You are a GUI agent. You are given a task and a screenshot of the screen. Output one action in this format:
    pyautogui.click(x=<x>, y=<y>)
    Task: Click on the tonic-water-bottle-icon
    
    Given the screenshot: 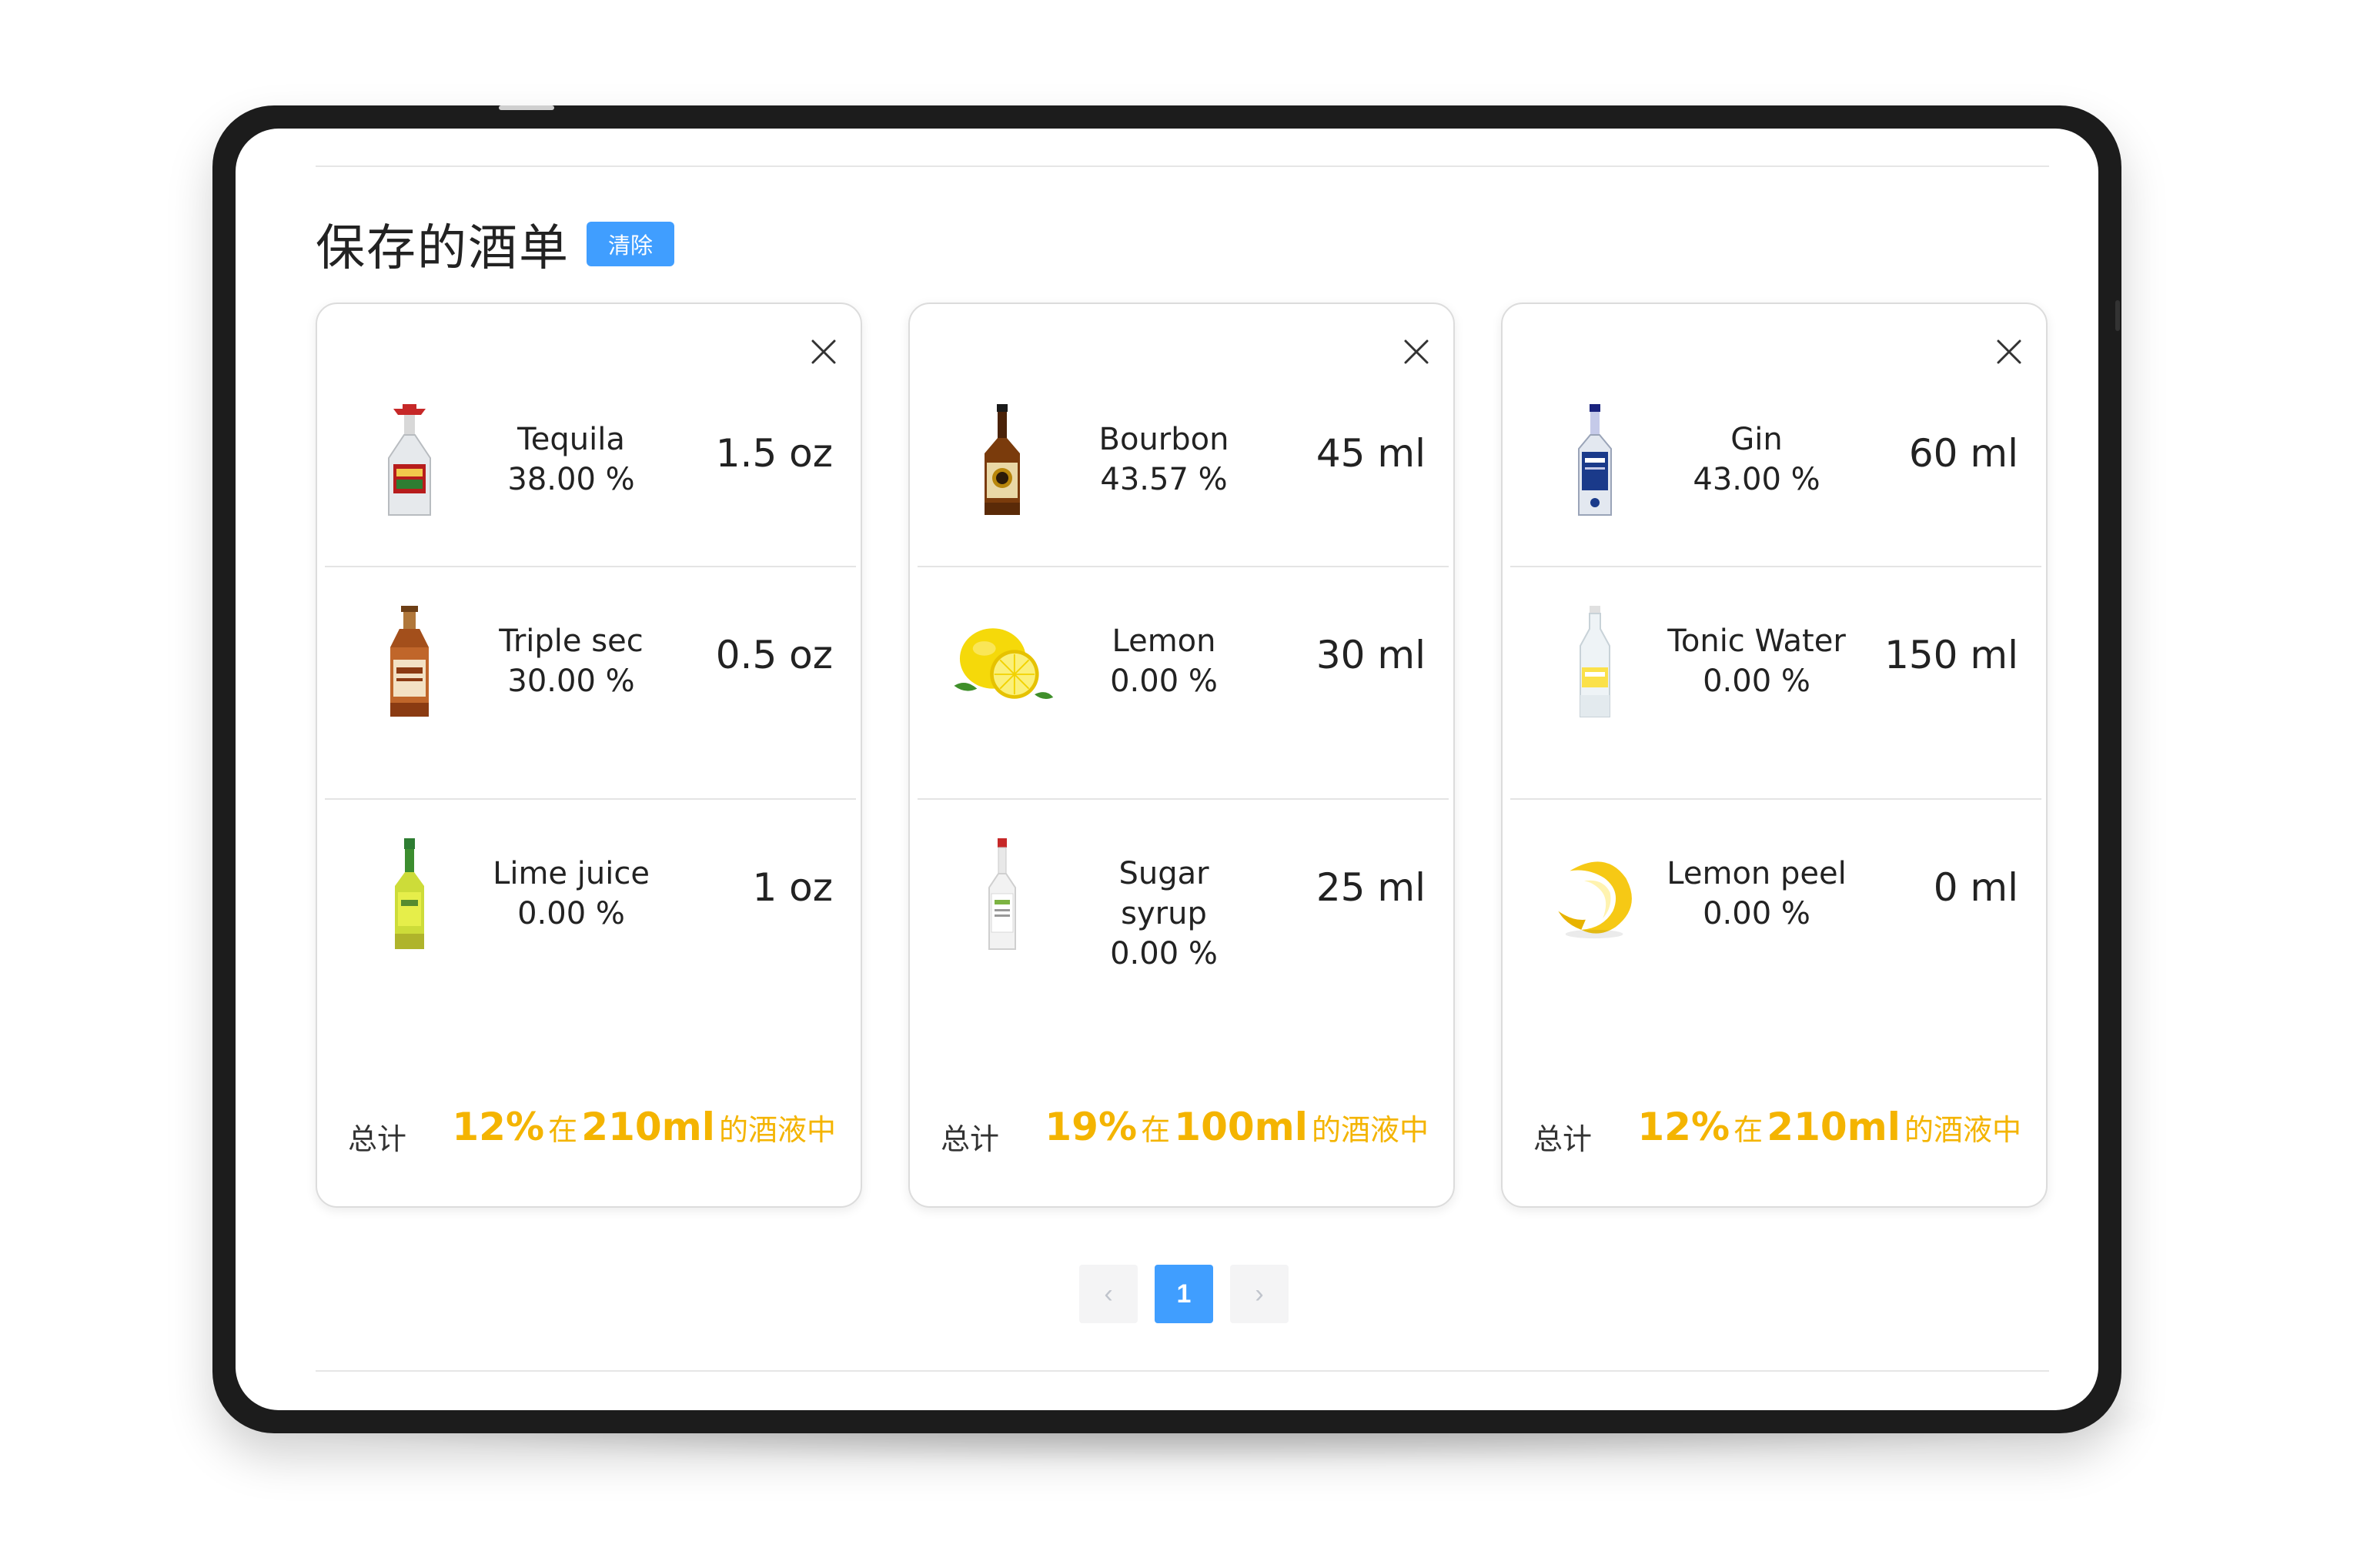 What is the action you would take?
    pyautogui.click(x=1595, y=663)
    